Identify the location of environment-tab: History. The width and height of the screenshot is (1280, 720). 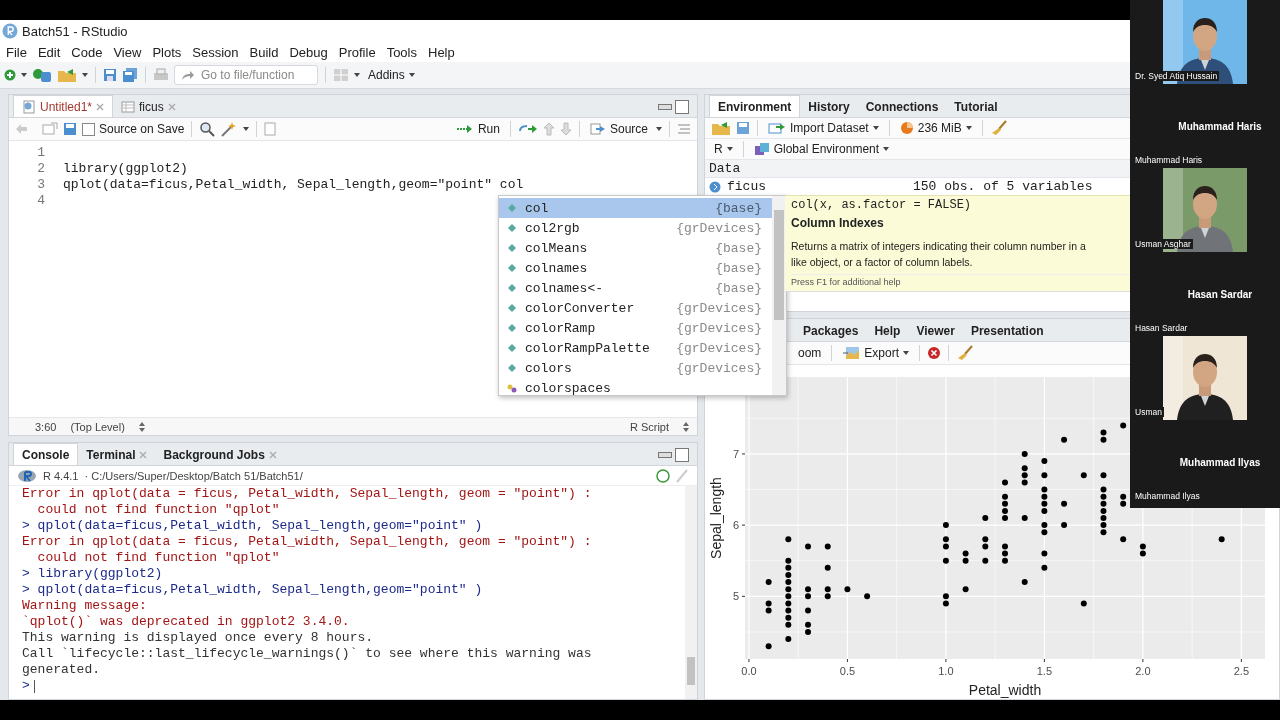
(829, 106).